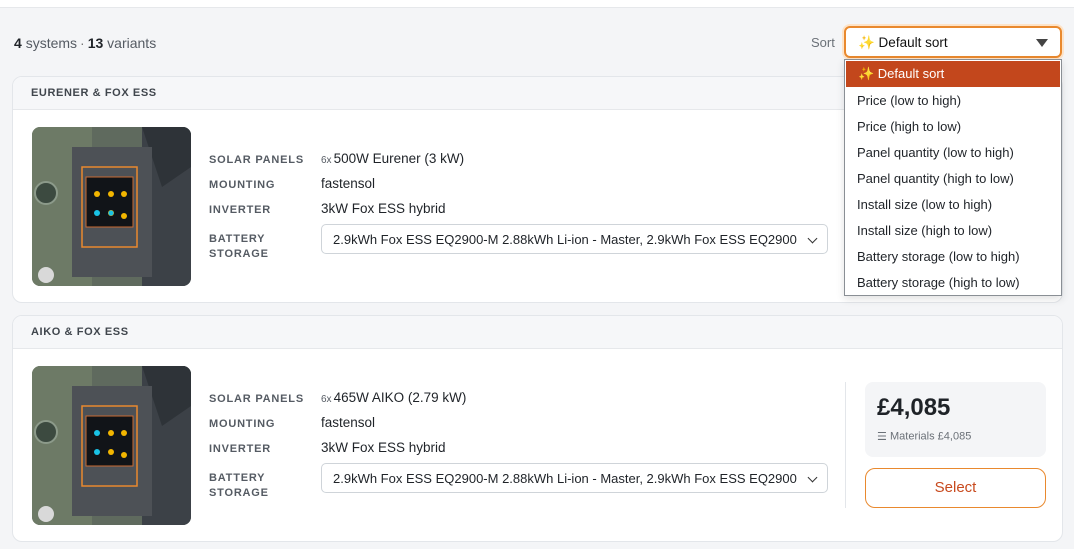  I want to click on select-button: Select, so click(955, 488).